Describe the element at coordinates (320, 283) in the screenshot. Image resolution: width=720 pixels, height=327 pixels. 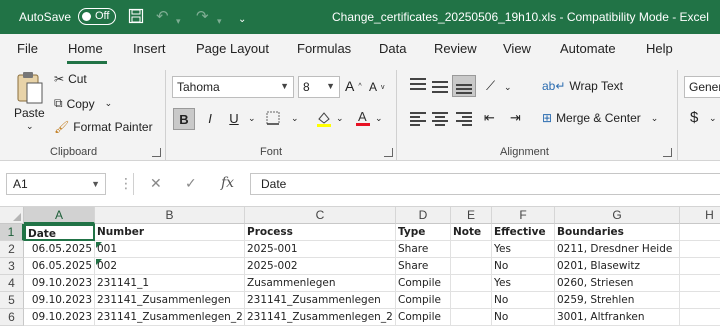
I see `cell-process: Zusammenlegen` at that location.